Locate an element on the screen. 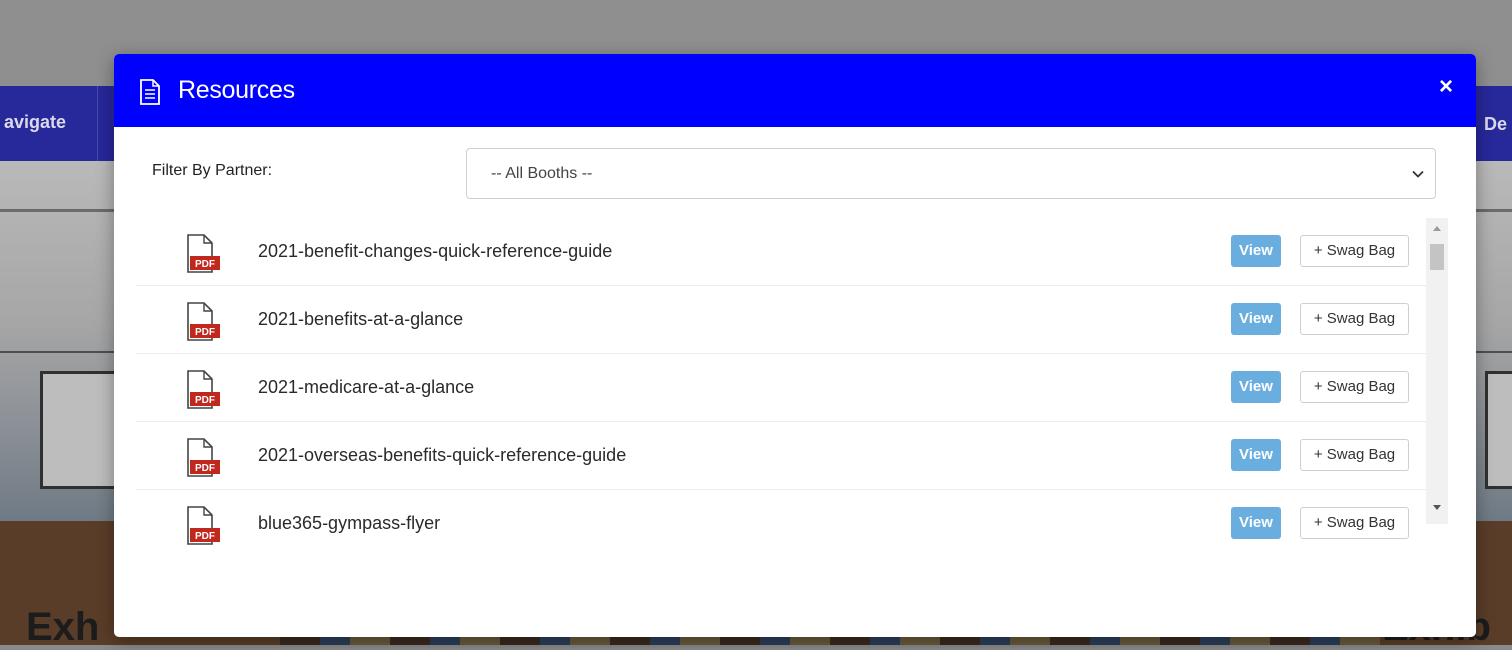 This screenshot has height=650, width=1512. background-nav-item-right: De is located at coordinates (1496, 124).